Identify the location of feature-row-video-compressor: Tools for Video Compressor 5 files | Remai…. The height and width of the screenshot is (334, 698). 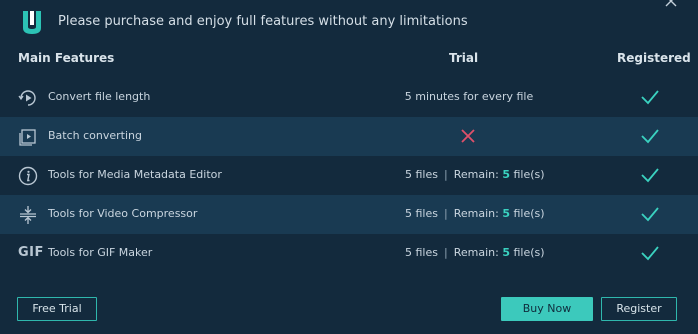
(349, 214).